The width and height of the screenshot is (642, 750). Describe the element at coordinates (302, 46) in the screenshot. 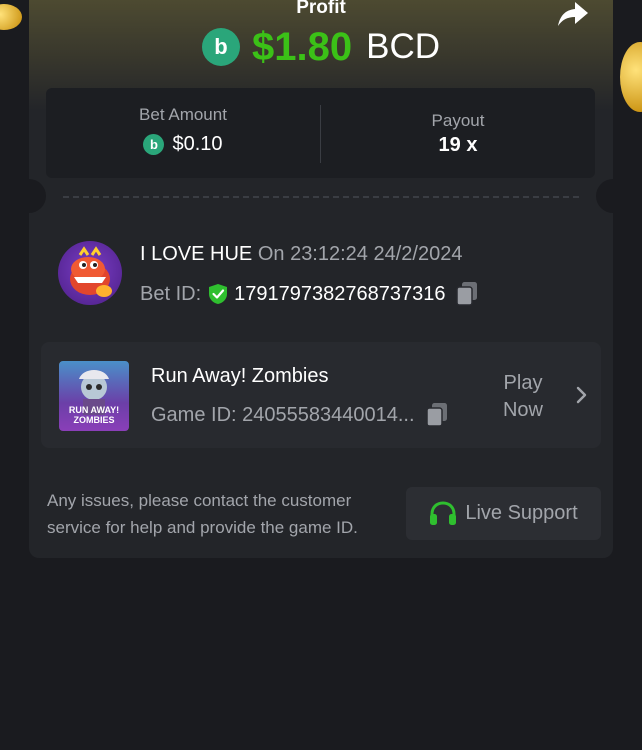

I see `profit-amount: $1.80` at that location.